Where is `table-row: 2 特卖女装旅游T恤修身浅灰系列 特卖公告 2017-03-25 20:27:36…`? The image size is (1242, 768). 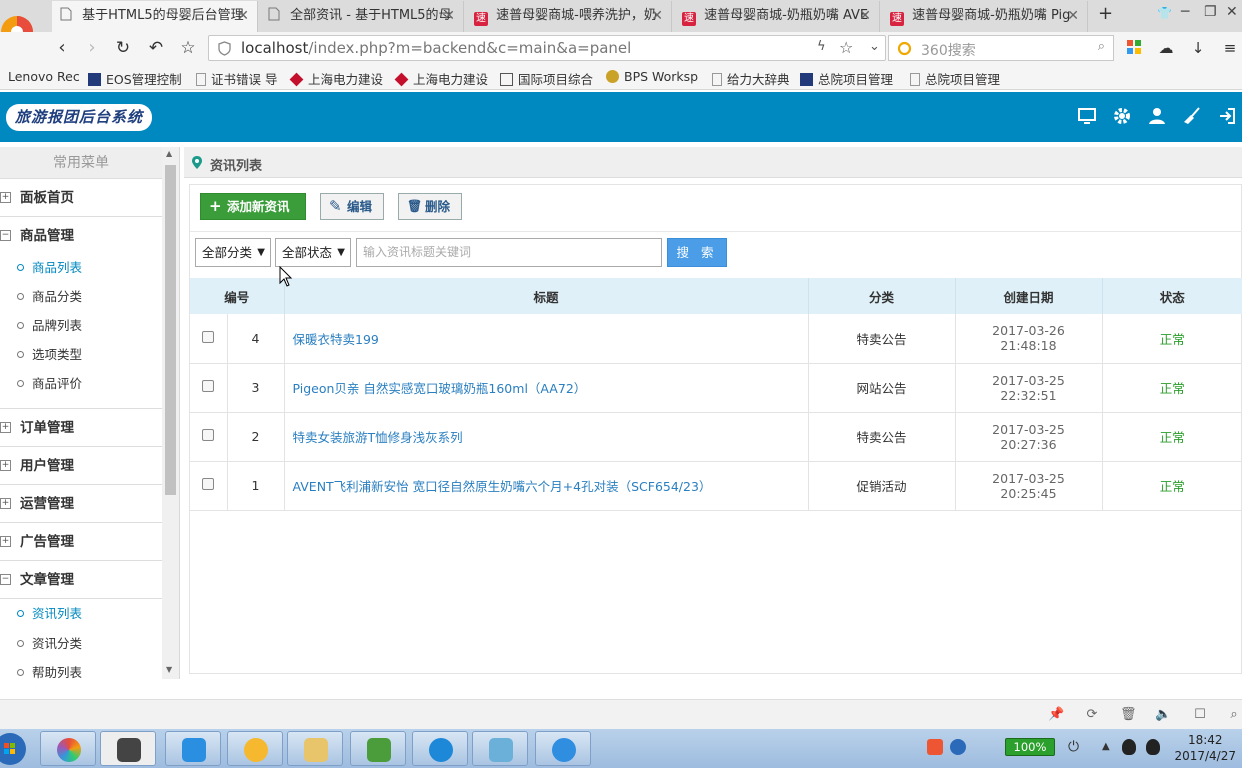
table-row: 2 特卖女装旅游T恤修身浅灰系列 特卖公告 2017-03-25 20:27:36… is located at coordinates (716, 437).